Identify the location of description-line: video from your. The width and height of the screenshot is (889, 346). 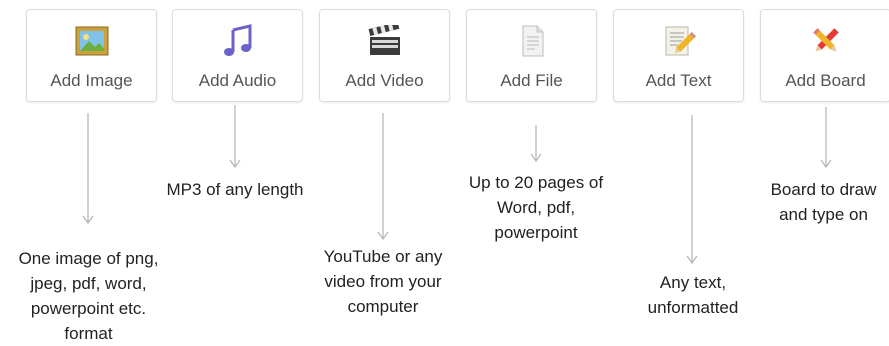
(383, 281).